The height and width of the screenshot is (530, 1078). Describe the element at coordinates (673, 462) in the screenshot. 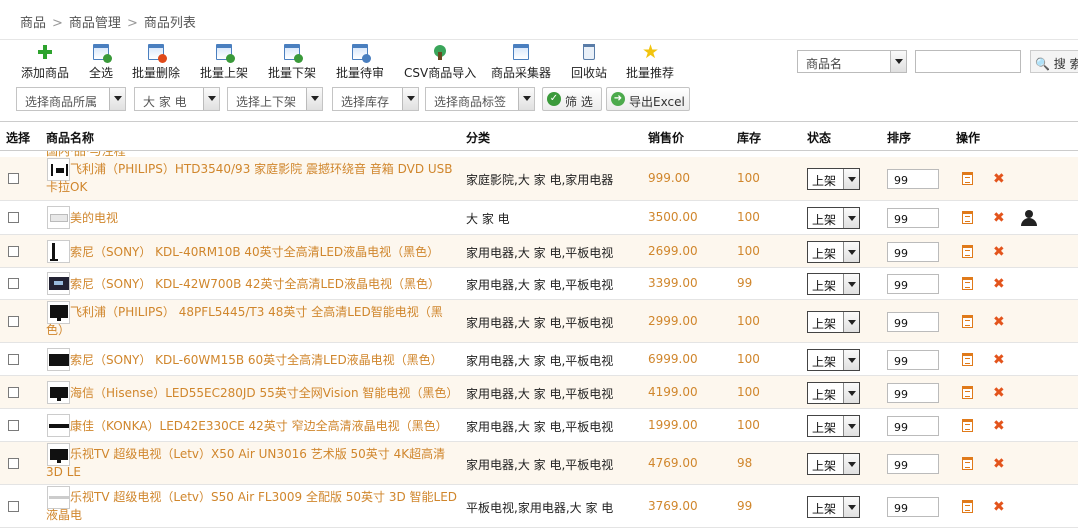

I see `product-price: 4769.00` at that location.